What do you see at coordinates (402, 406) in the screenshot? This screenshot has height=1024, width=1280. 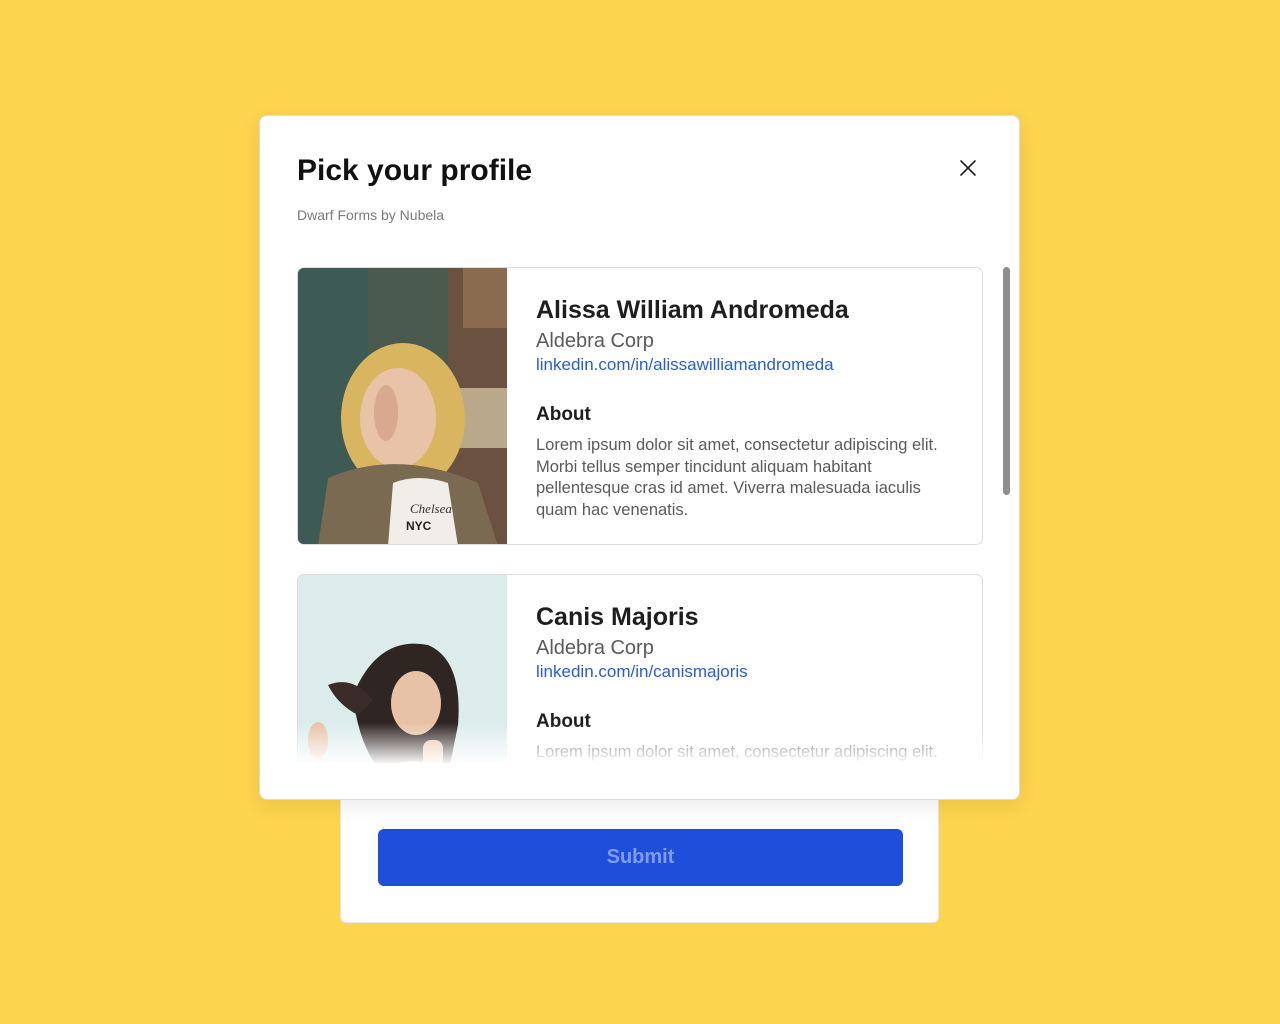 I see `profile-photo: Chelsea NYC` at bounding box center [402, 406].